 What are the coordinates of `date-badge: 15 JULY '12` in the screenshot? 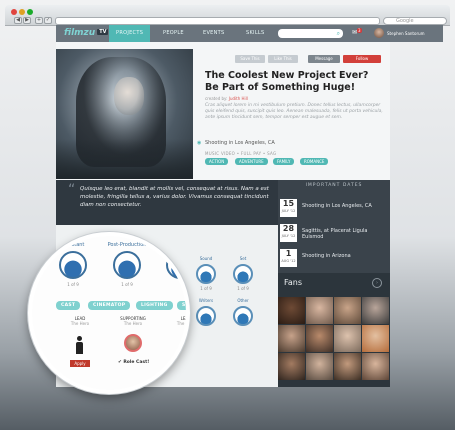 It's located at (288, 208).